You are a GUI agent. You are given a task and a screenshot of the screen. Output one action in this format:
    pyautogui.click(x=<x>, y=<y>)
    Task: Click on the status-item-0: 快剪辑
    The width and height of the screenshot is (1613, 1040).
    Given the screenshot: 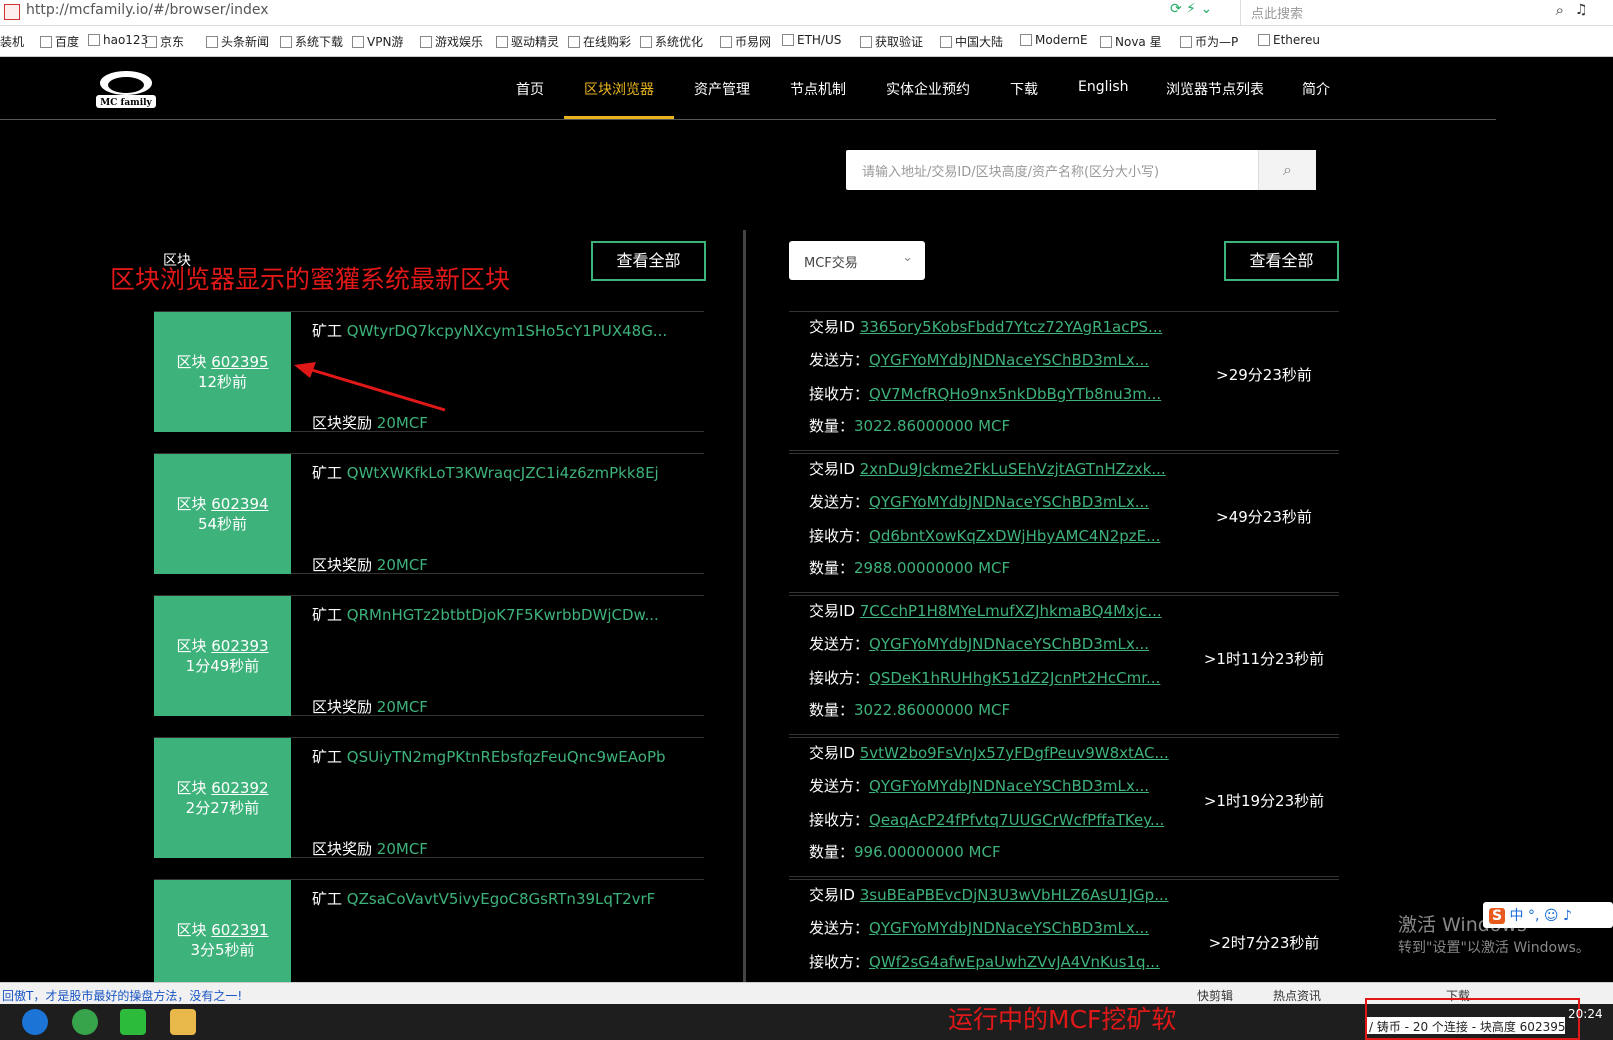 What is the action you would take?
    pyautogui.click(x=1215, y=995)
    